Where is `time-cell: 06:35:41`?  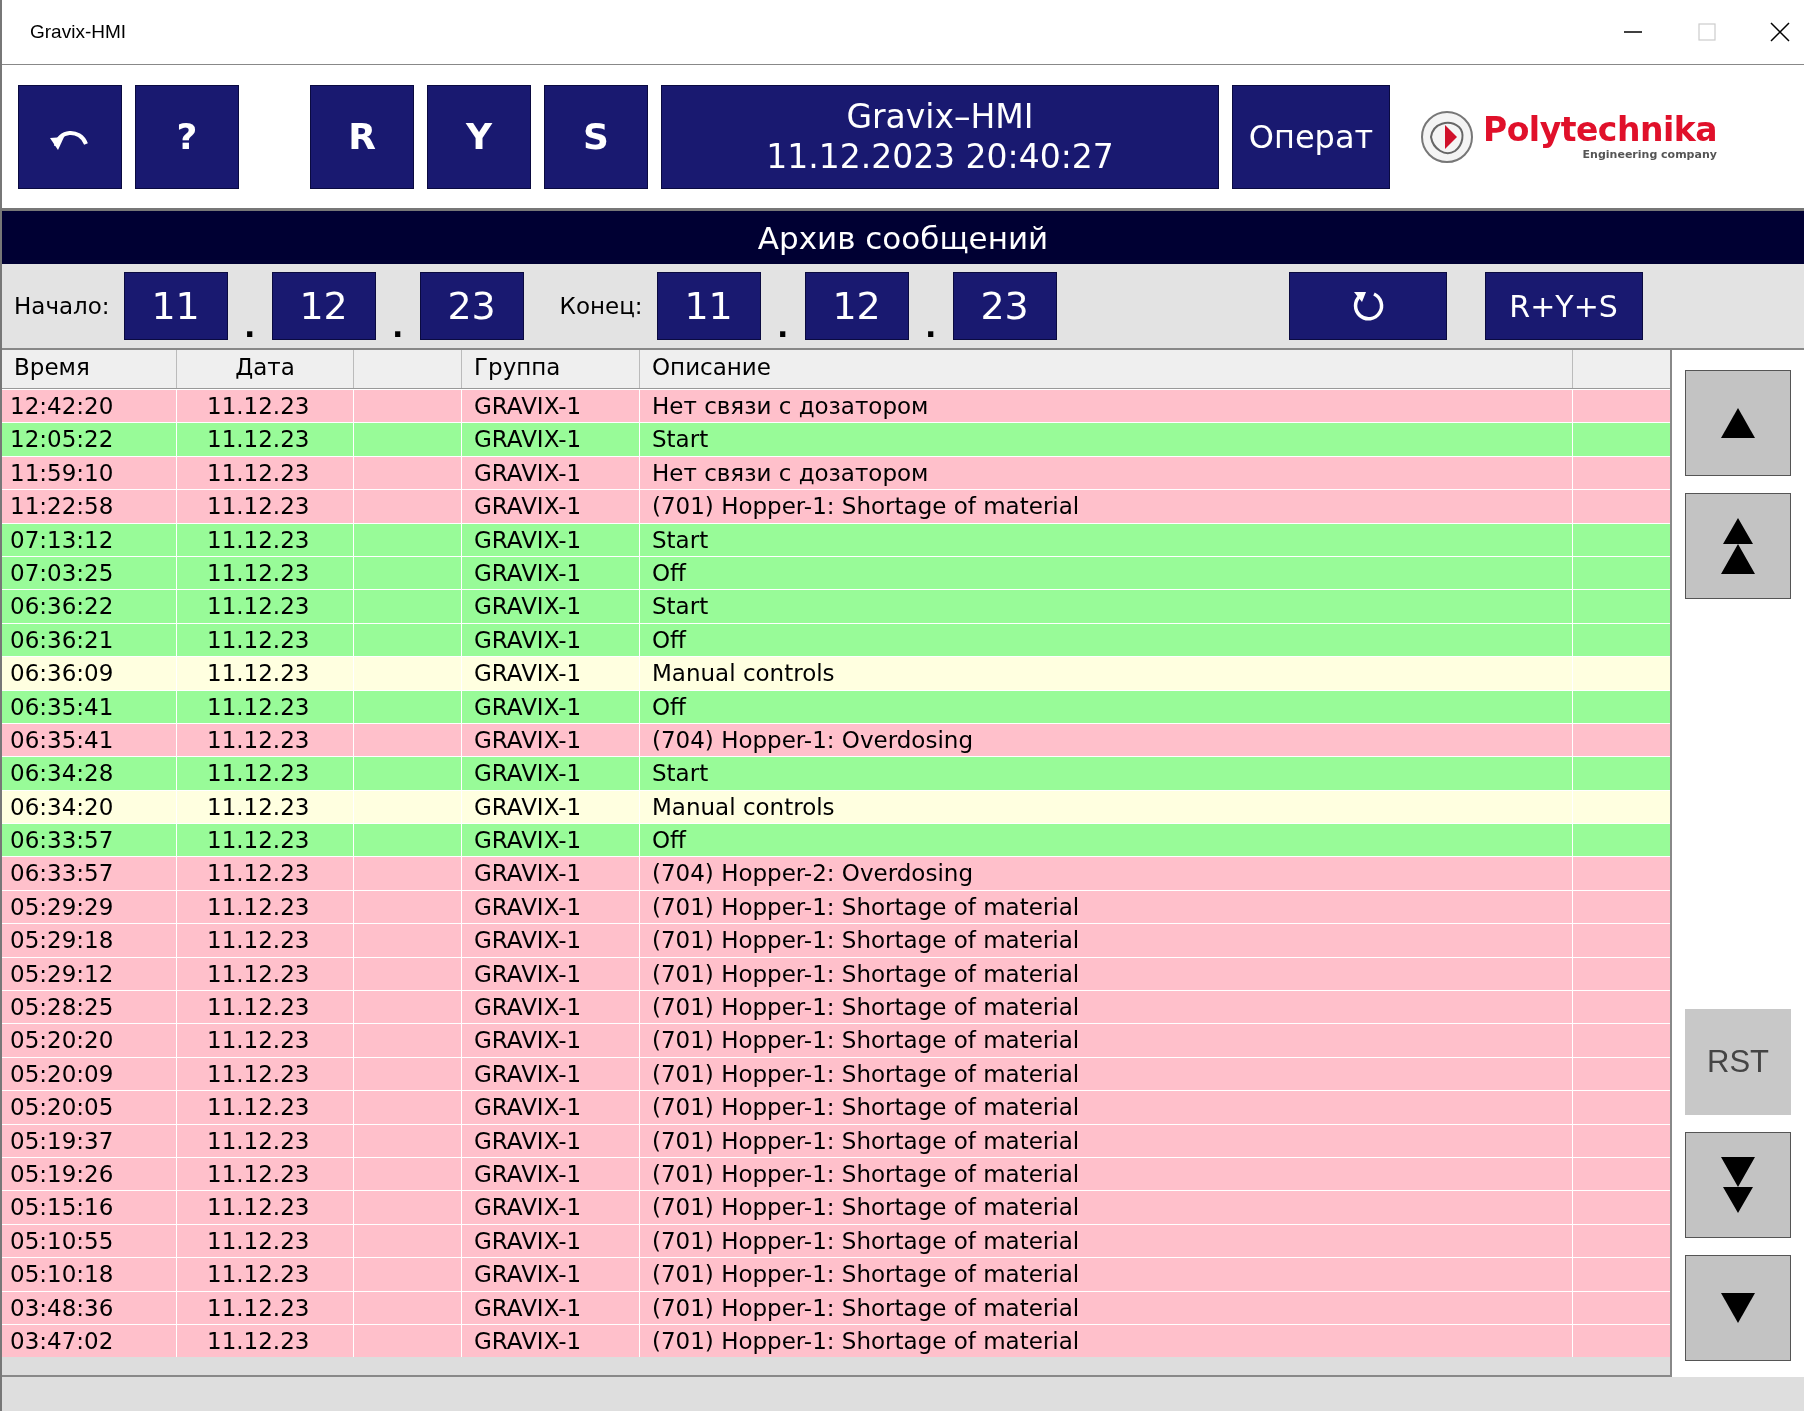 time-cell: 06:35:41 is located at coordinates (62, 739).